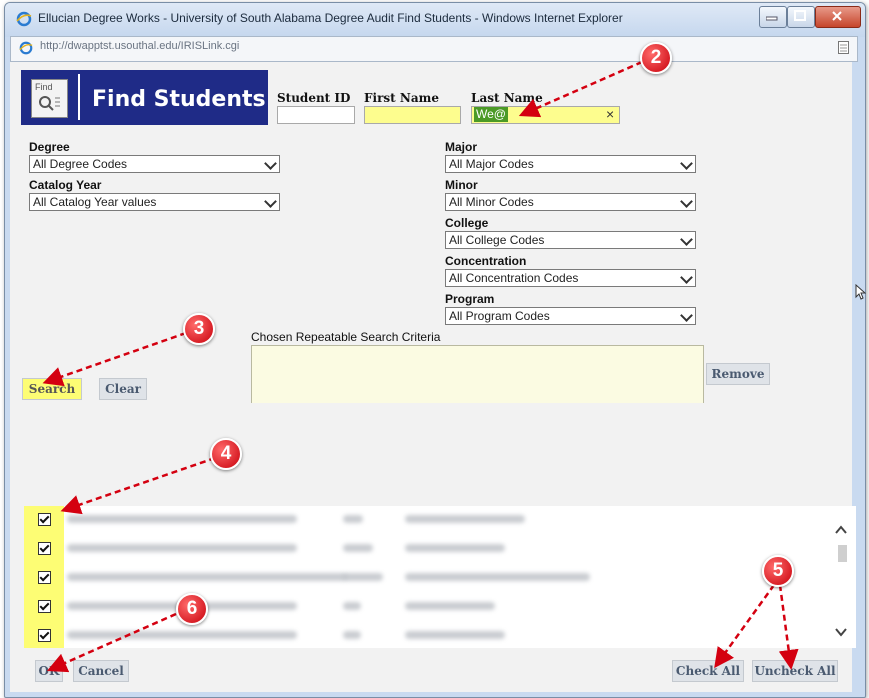 This screenshot has height=698, width=869. What do you see at coordinates (138, 485) in the screenshot?
I see `callout-4-arrow` at bounding box center [138, 485].